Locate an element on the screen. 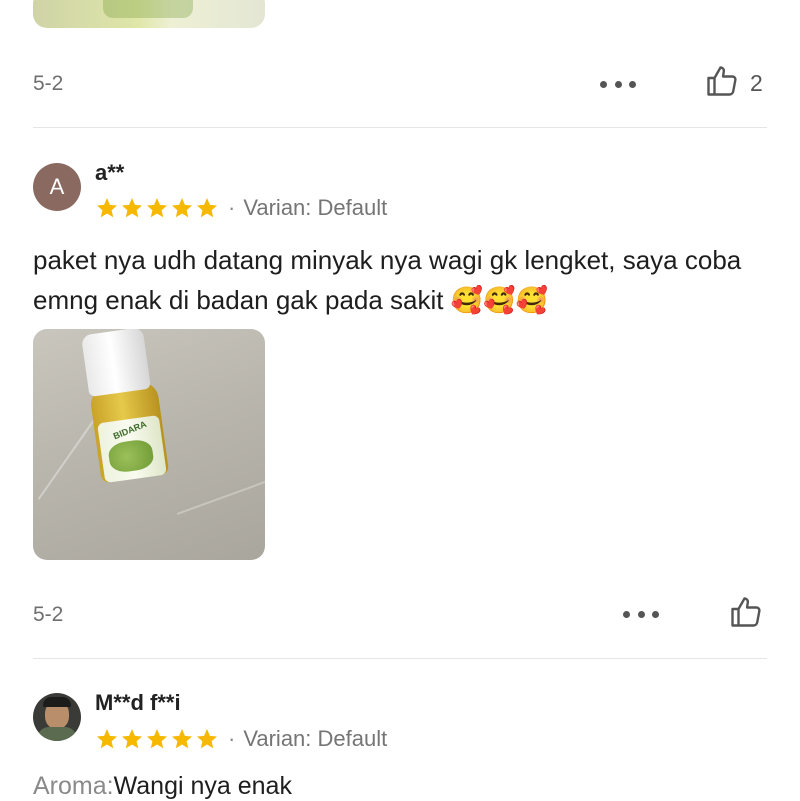 This screenshot has width=800, height=801. avatar-hair is located at coordinates (57, 702).